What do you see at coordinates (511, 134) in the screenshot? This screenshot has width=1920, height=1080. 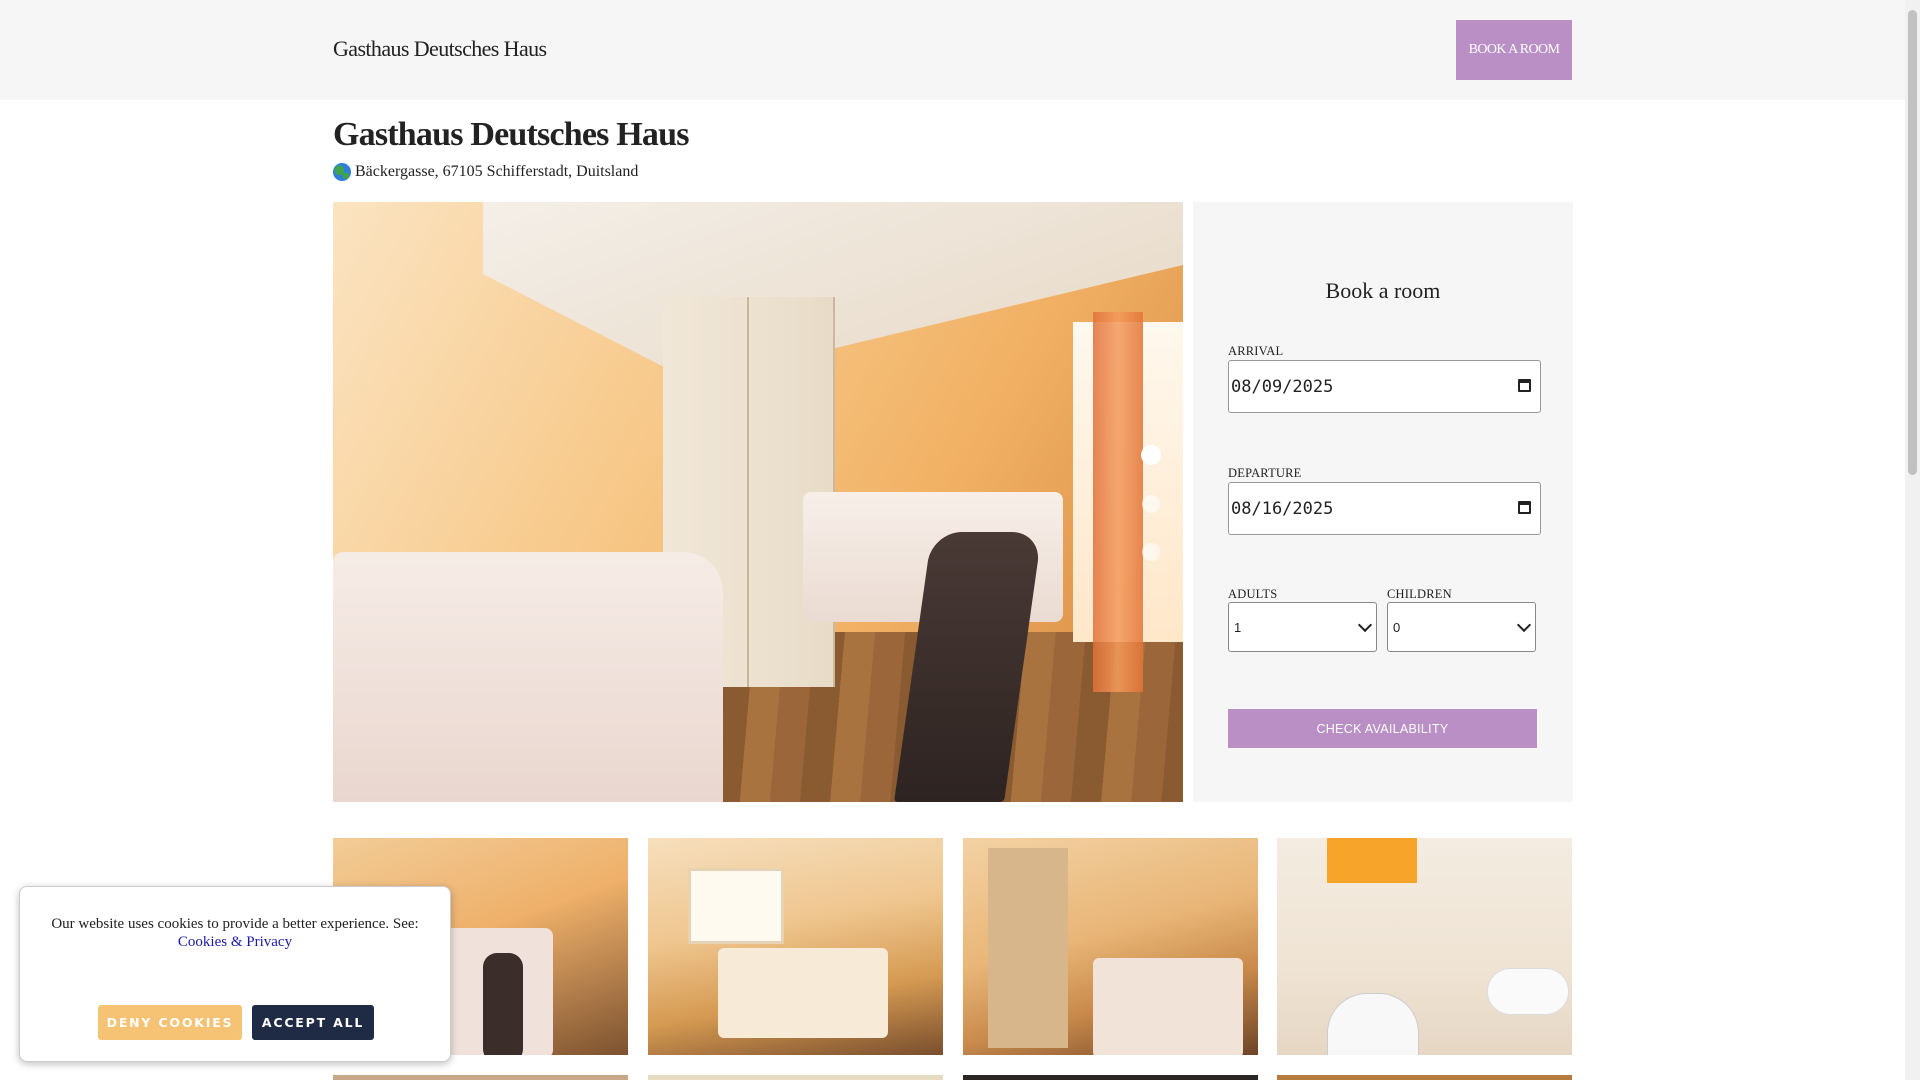 I see `hotel-title: Gasthaus Deutsches Haus` at bounding box center [511, 134].